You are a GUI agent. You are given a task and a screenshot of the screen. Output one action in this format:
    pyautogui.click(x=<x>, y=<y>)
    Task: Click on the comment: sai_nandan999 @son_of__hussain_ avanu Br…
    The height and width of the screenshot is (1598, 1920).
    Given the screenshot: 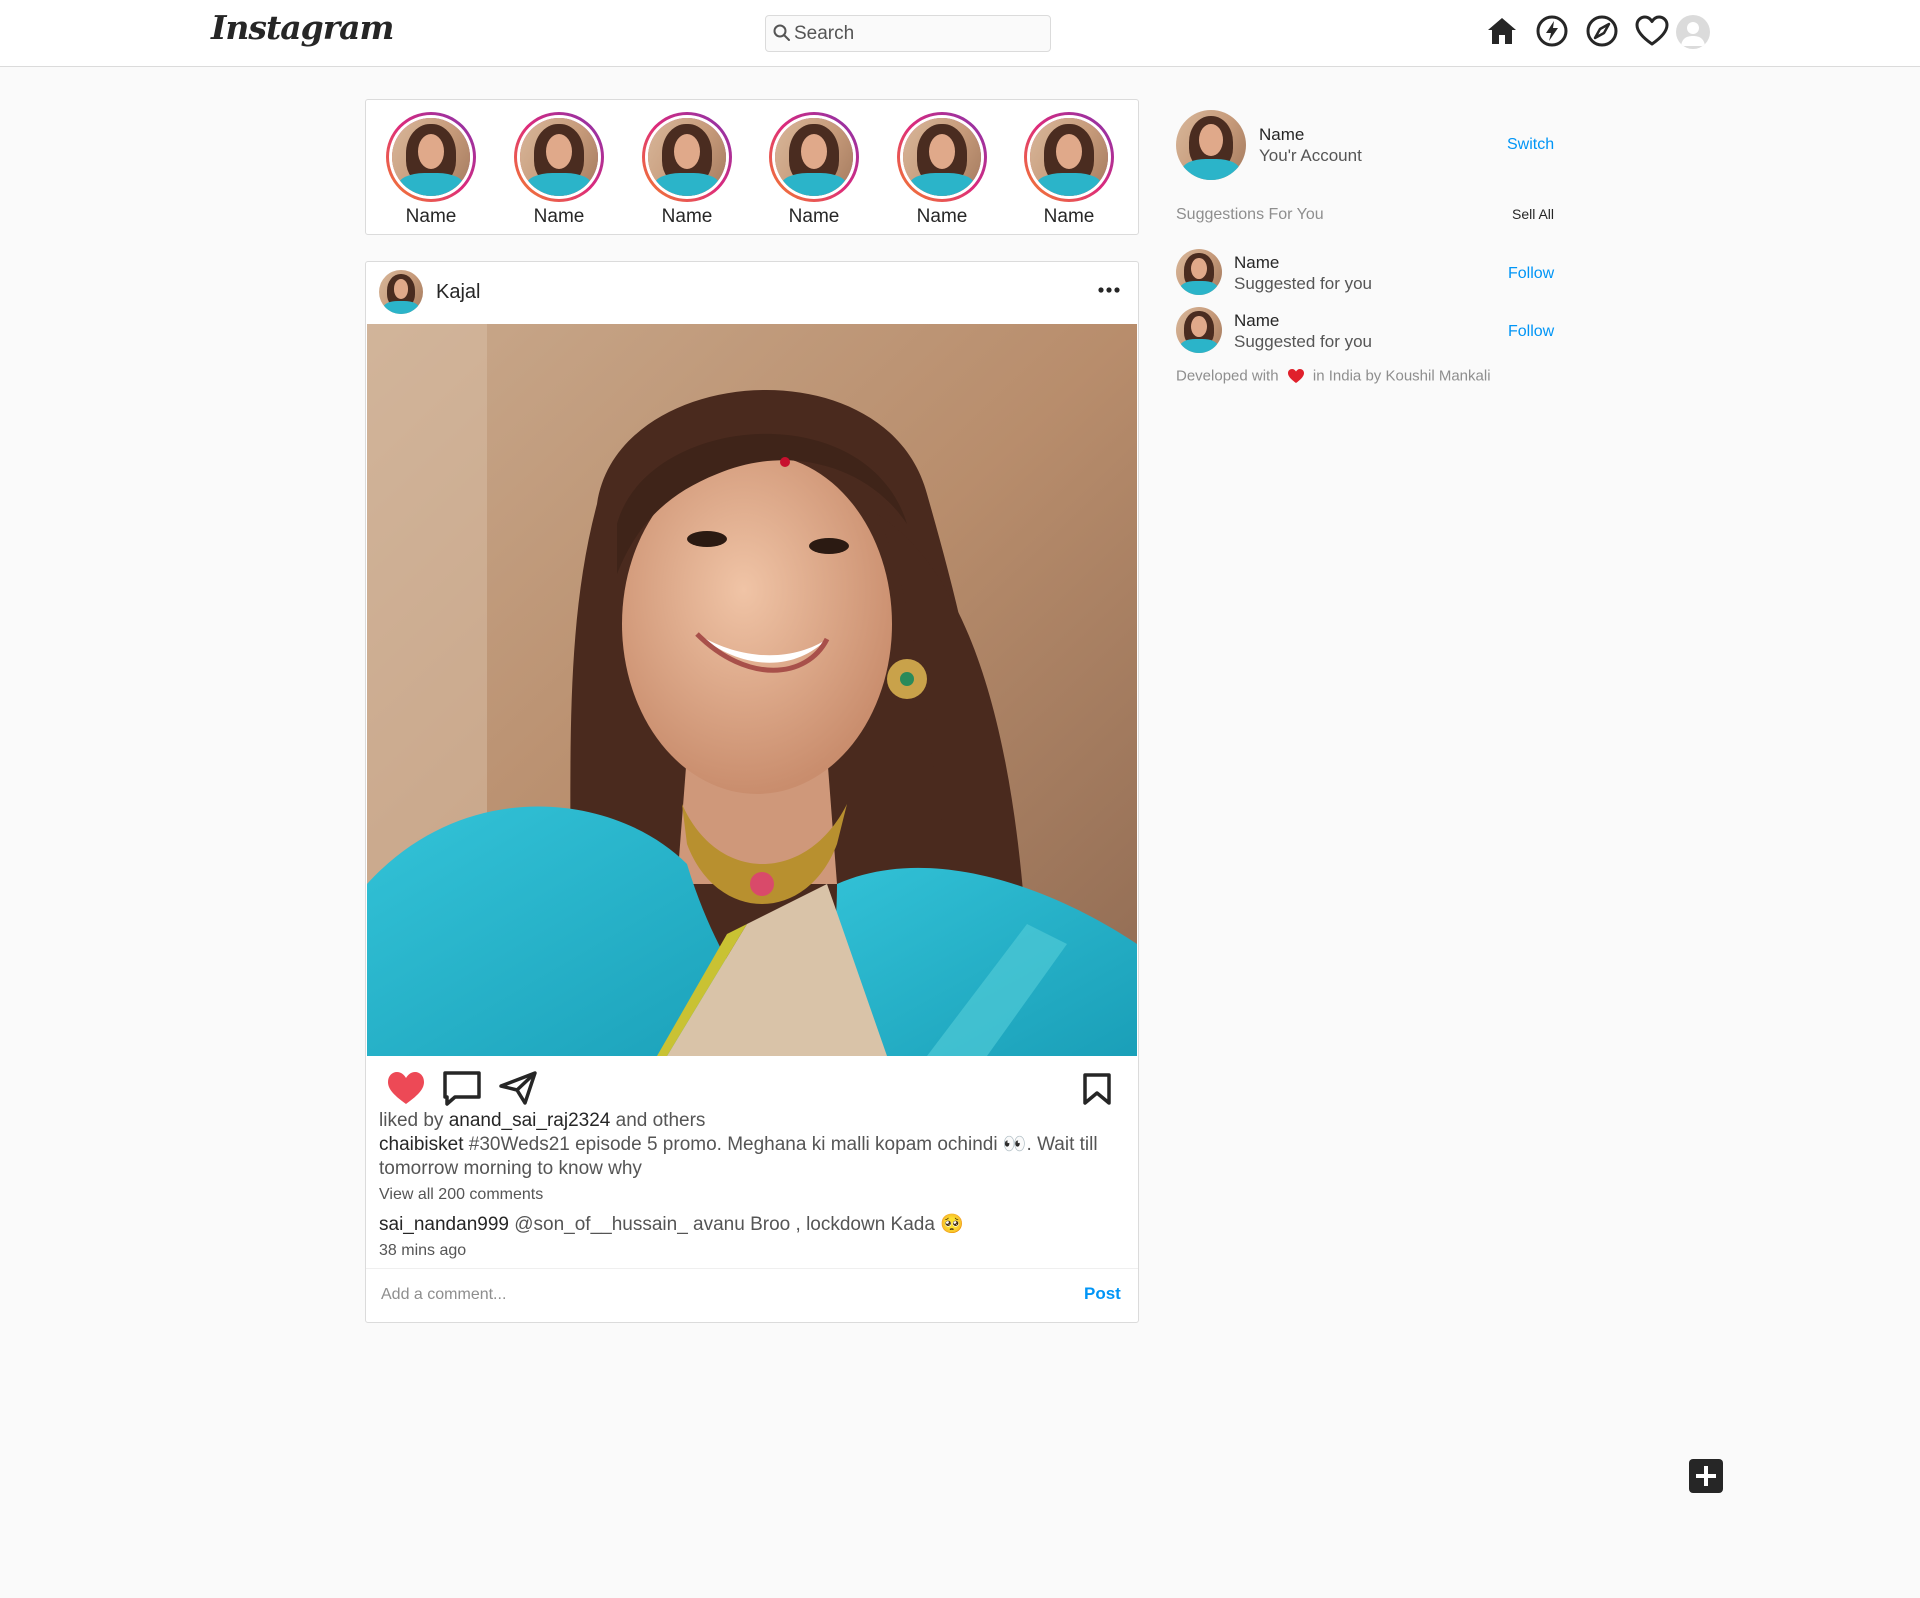 What is the action you would take?
    pyautogui.click(x=754, y=1225)
    